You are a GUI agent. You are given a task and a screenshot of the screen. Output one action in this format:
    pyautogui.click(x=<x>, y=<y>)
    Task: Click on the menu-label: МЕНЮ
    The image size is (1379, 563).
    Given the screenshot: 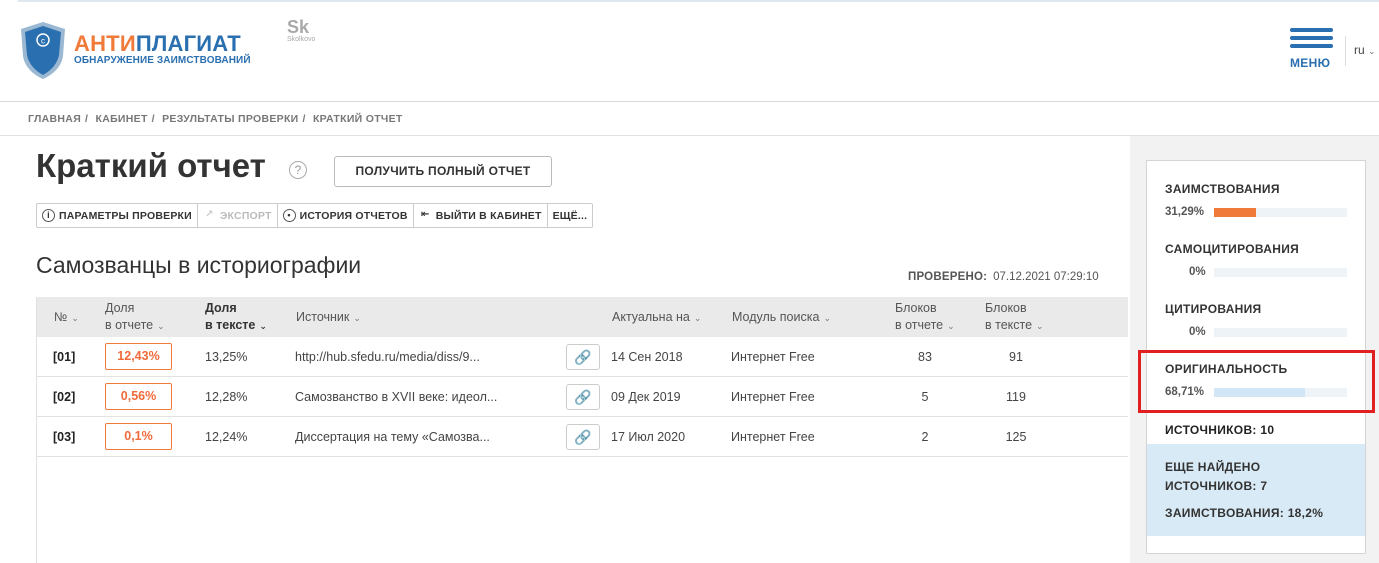 What is the action you would take?
    pyautogui.click(x=1310, y=63)
    